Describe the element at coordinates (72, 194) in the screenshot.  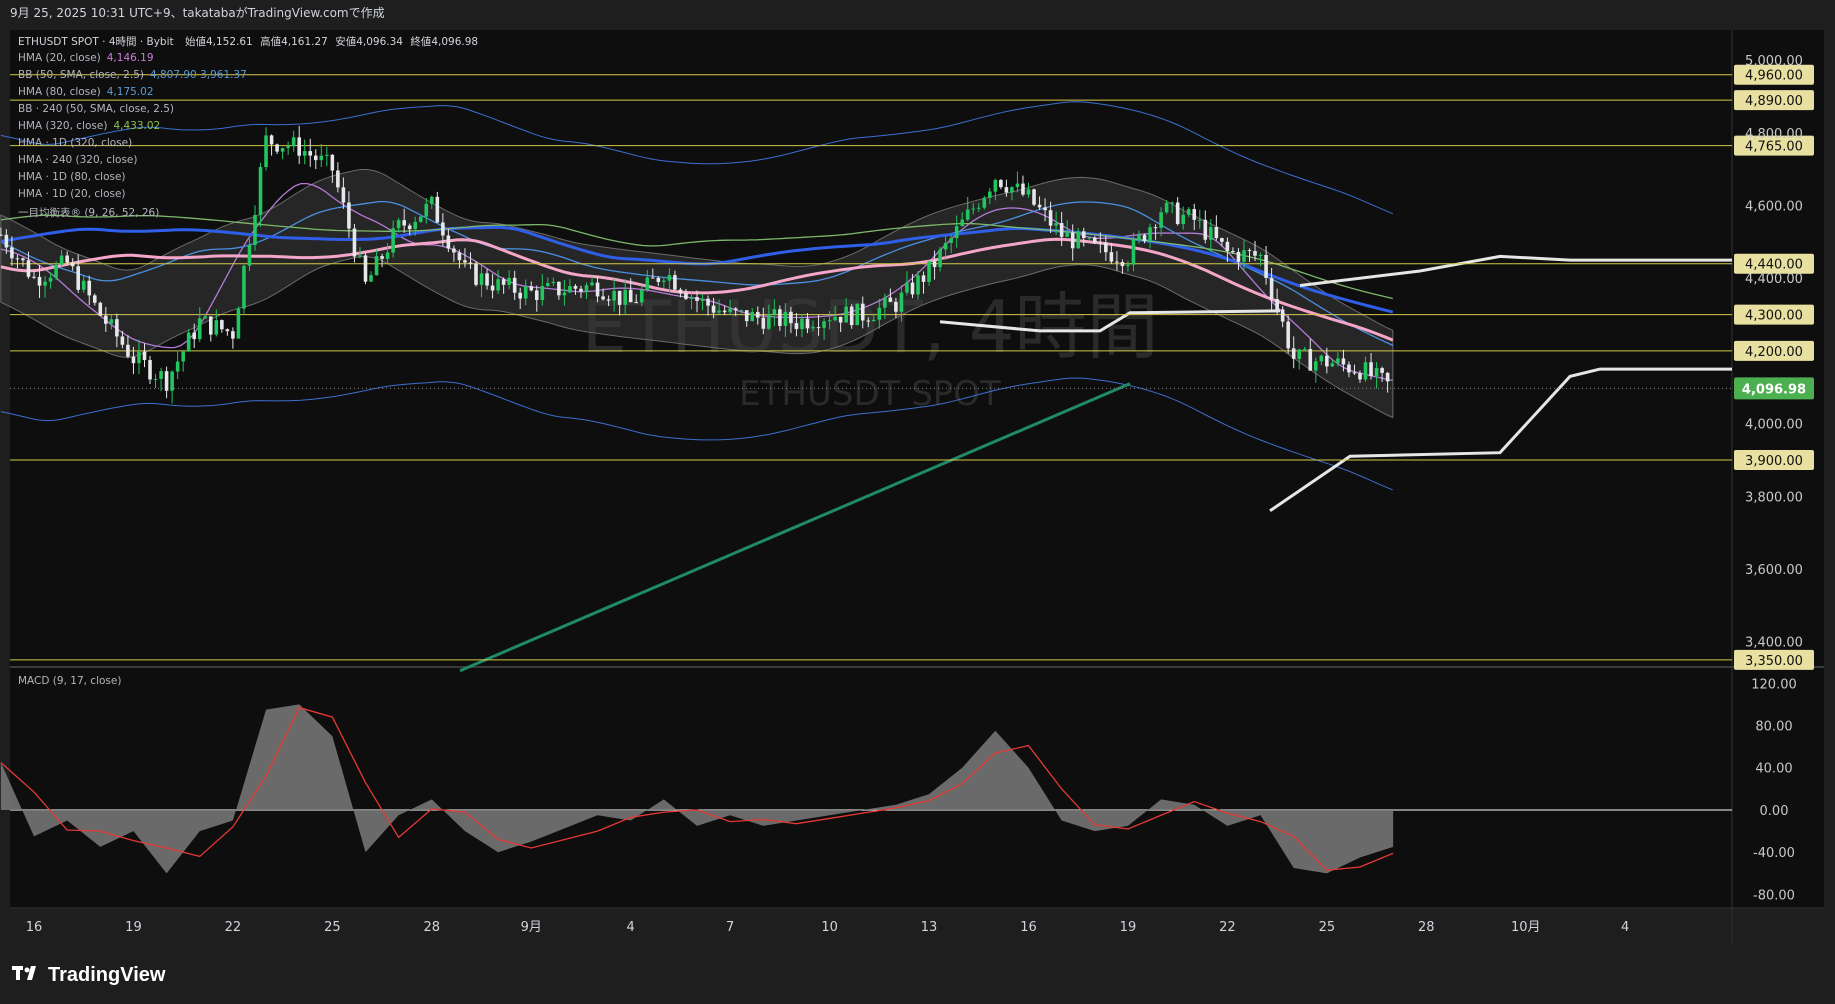
I see `legend-row: HMA · 1D (20, close)` at that location.